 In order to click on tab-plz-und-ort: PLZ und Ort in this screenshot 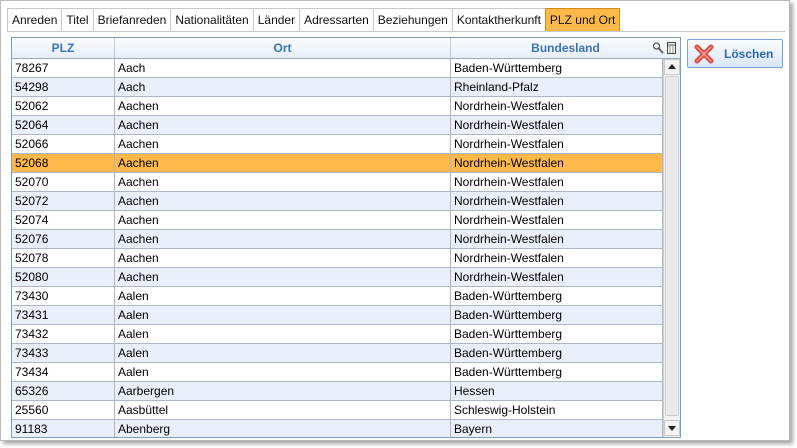, I will do `click(582, 19)`.